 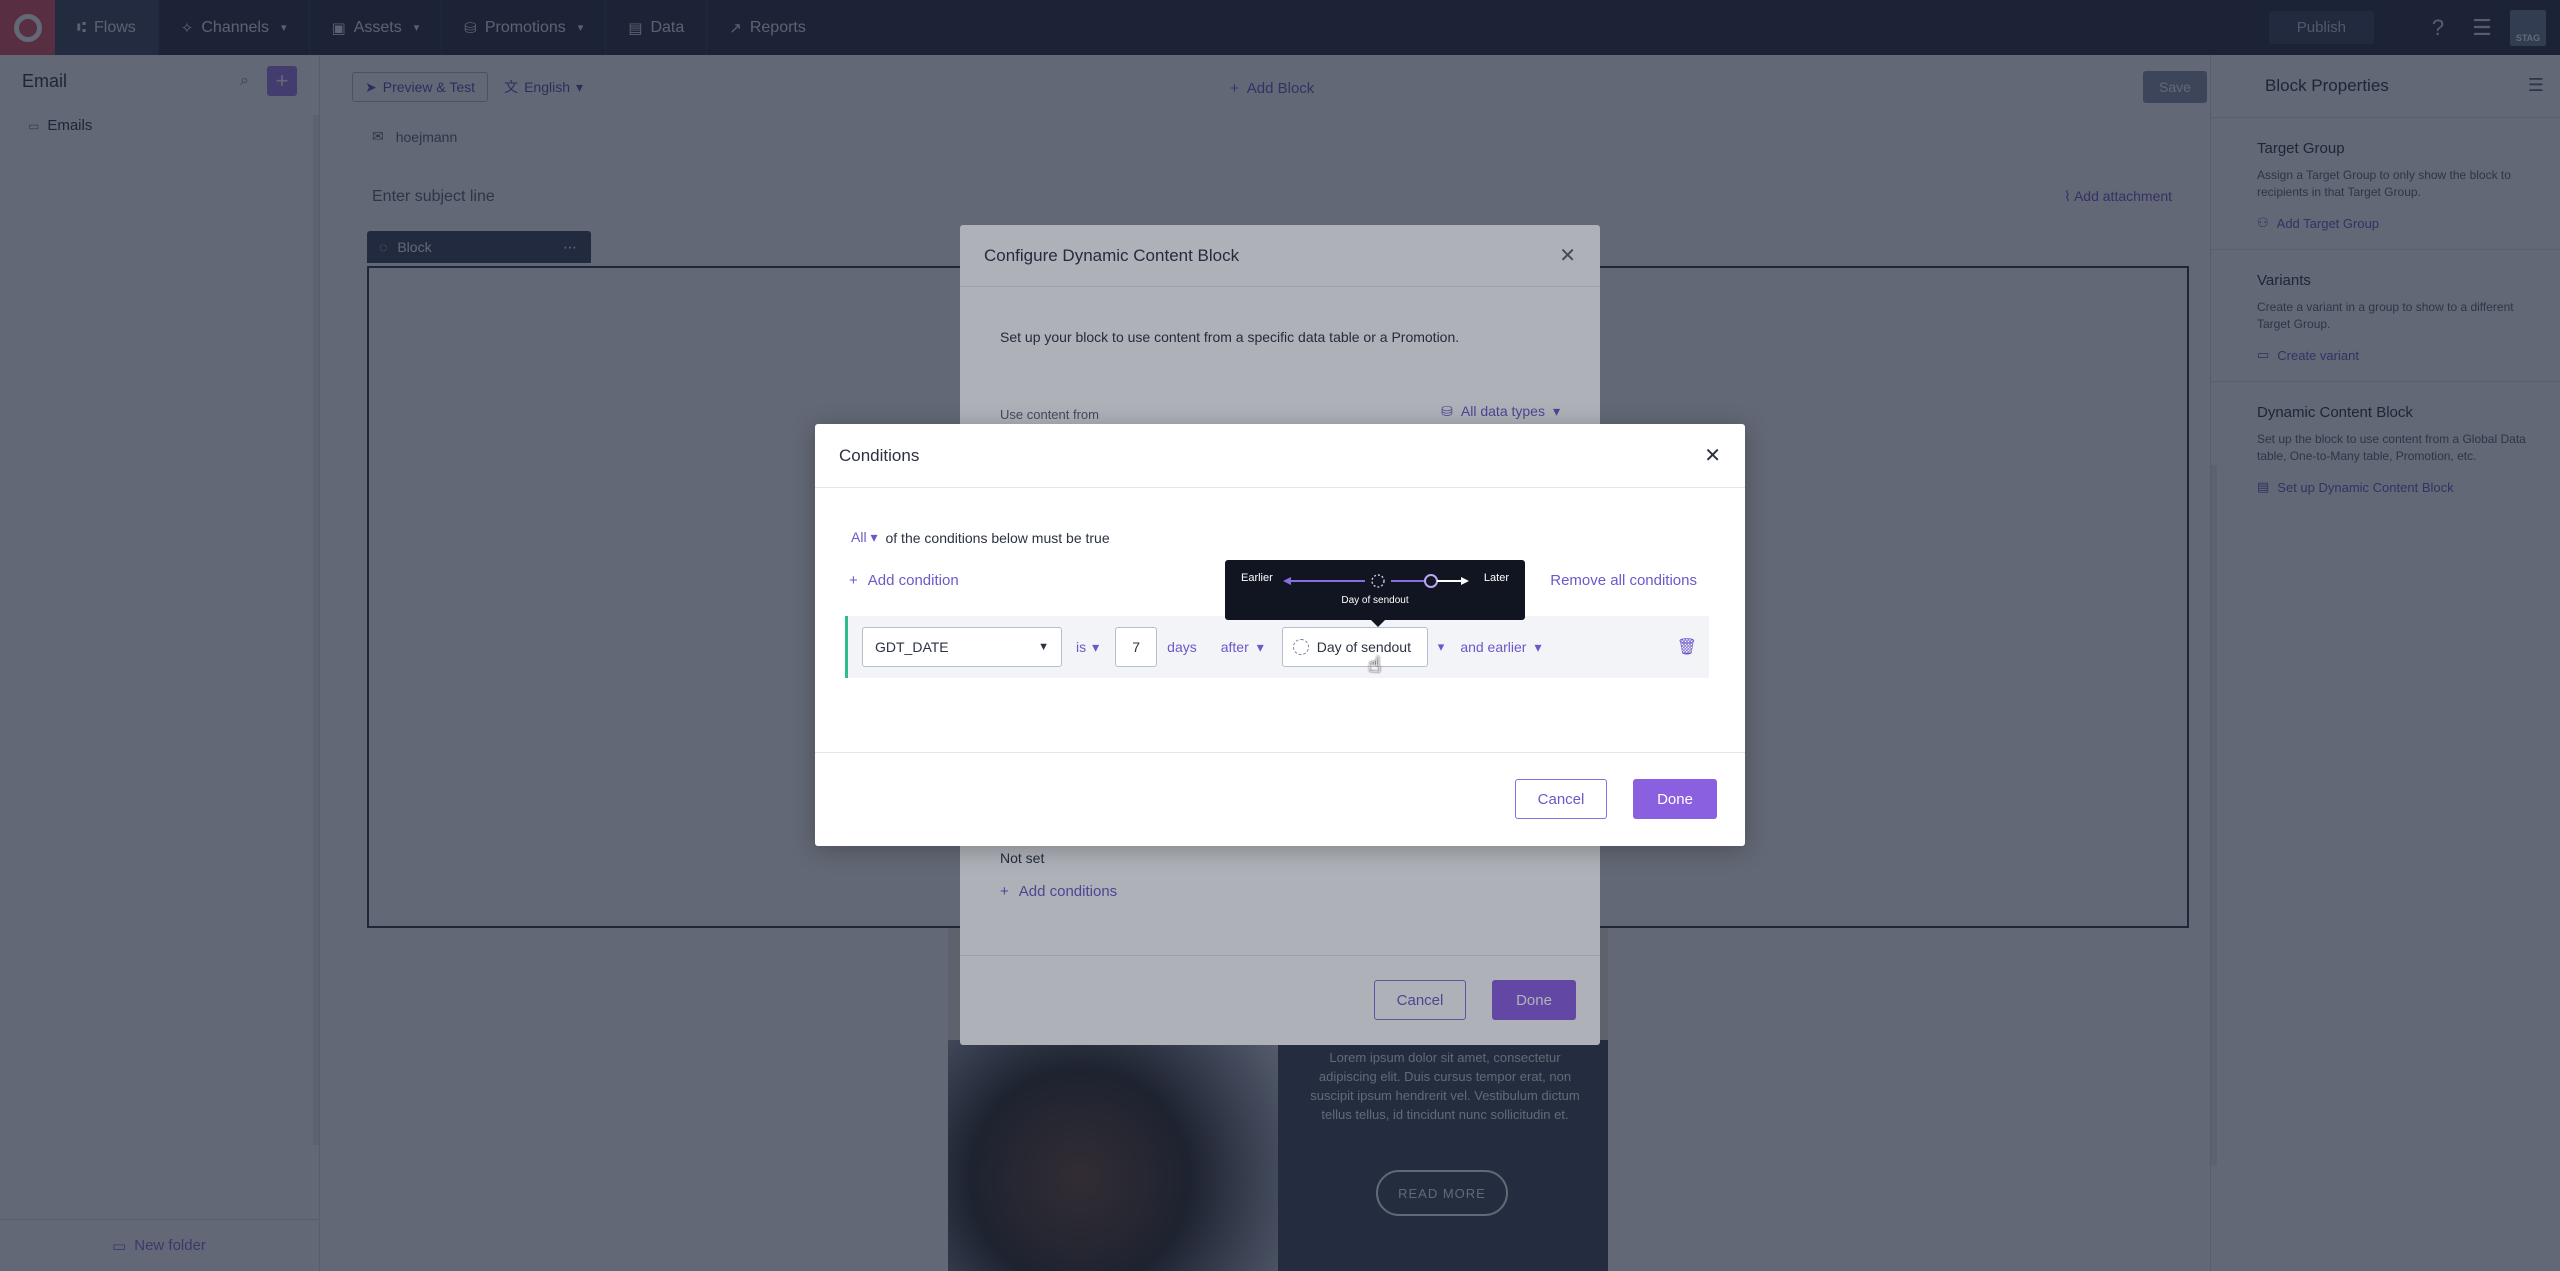 What do you see at coordinates (1136, 647) in the screenshot?
I see `amount-input: 7` at bounding box center [1136, 647].